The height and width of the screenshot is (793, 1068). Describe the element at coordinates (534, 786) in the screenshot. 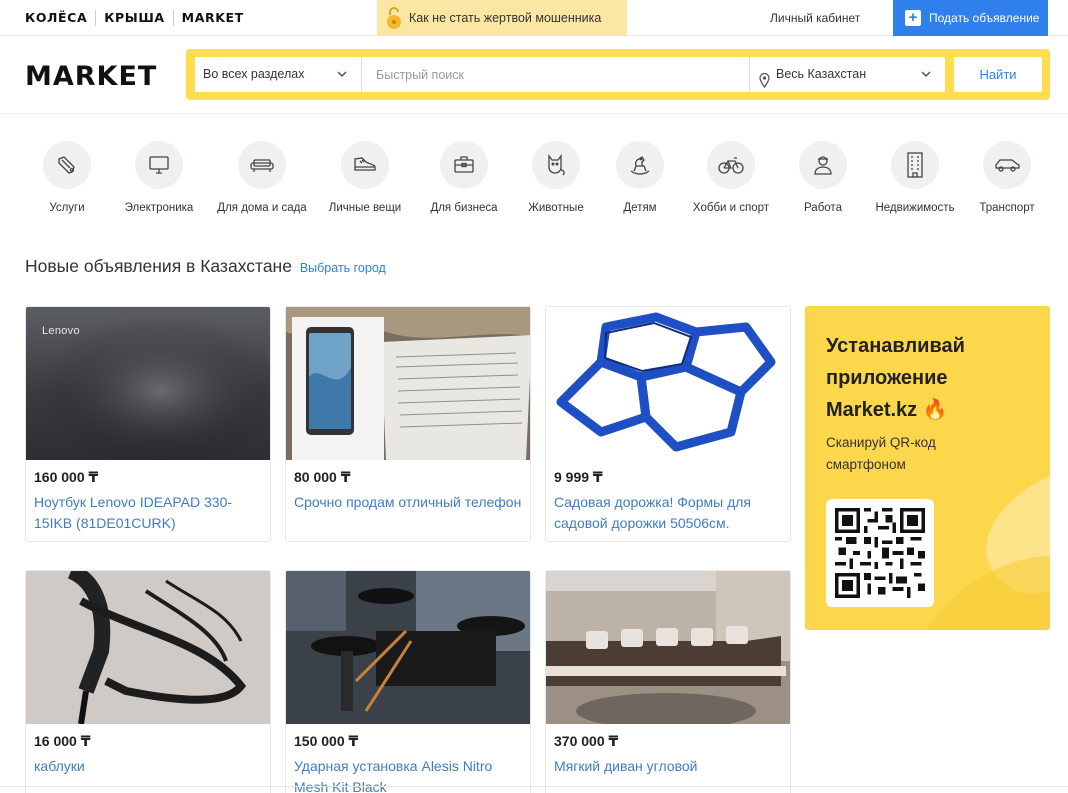

I see `page-bottom-divider` at that location.